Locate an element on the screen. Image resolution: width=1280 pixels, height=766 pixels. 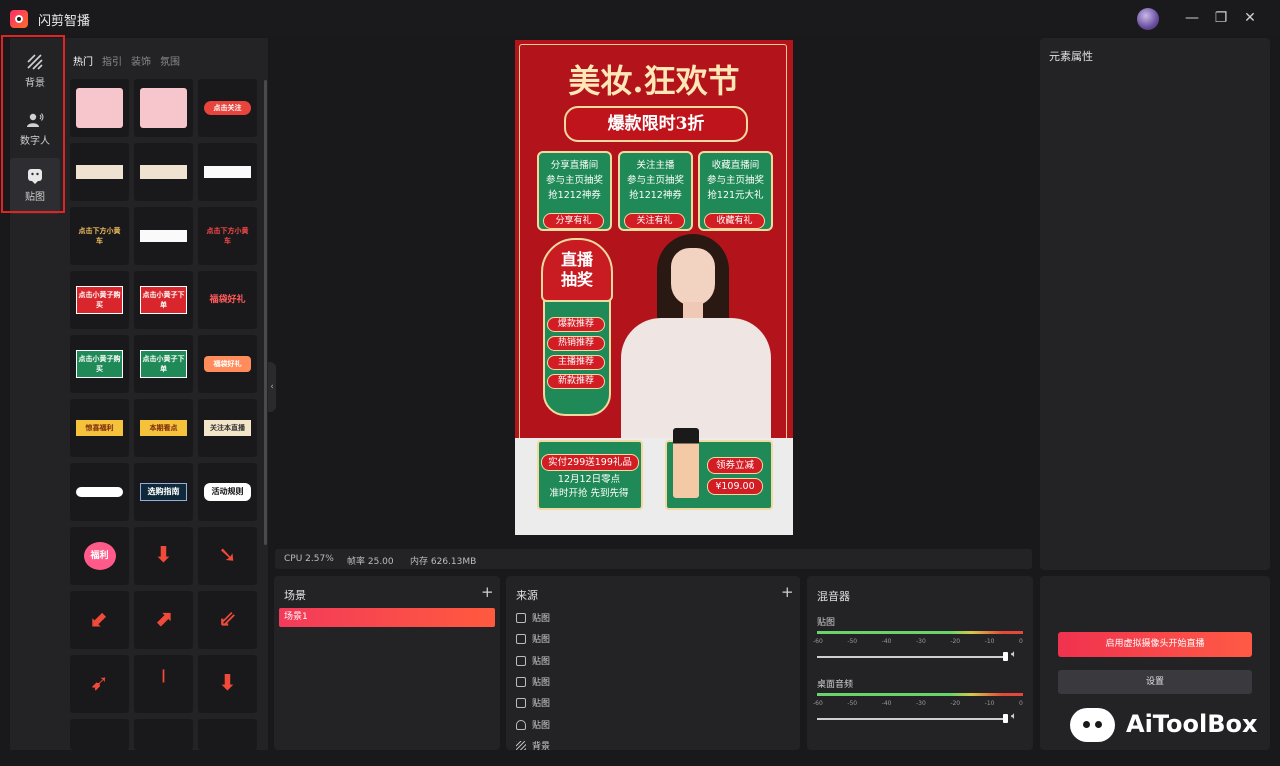
sticker-art: 点击小黄子下单 is located at coordinates (163, 300).